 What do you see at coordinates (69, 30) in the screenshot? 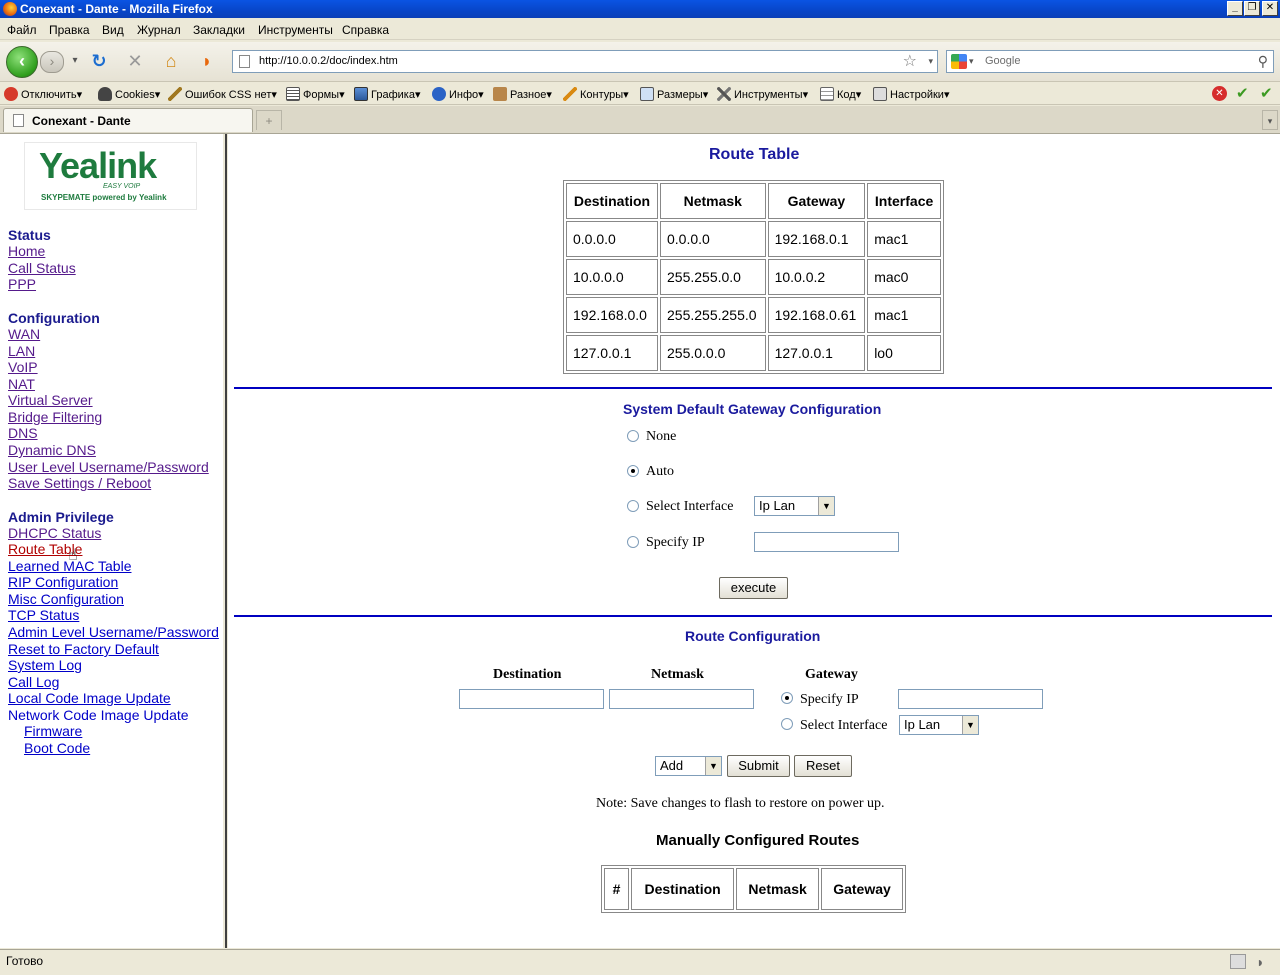
I see `menu-edit: Правка` at bounding box center [69, 30].